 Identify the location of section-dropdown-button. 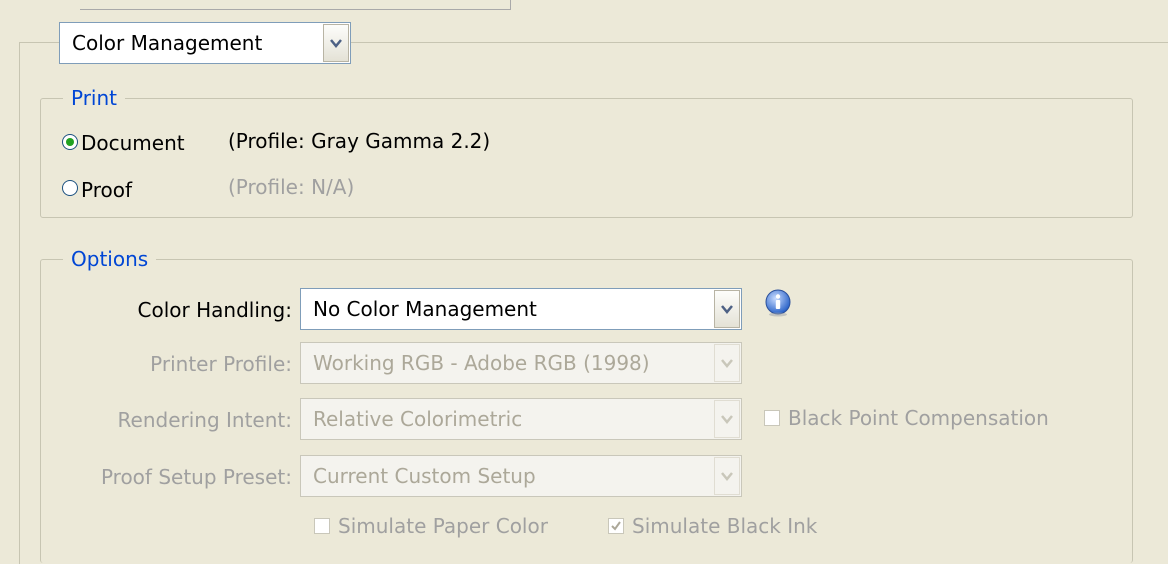
(336, 43).